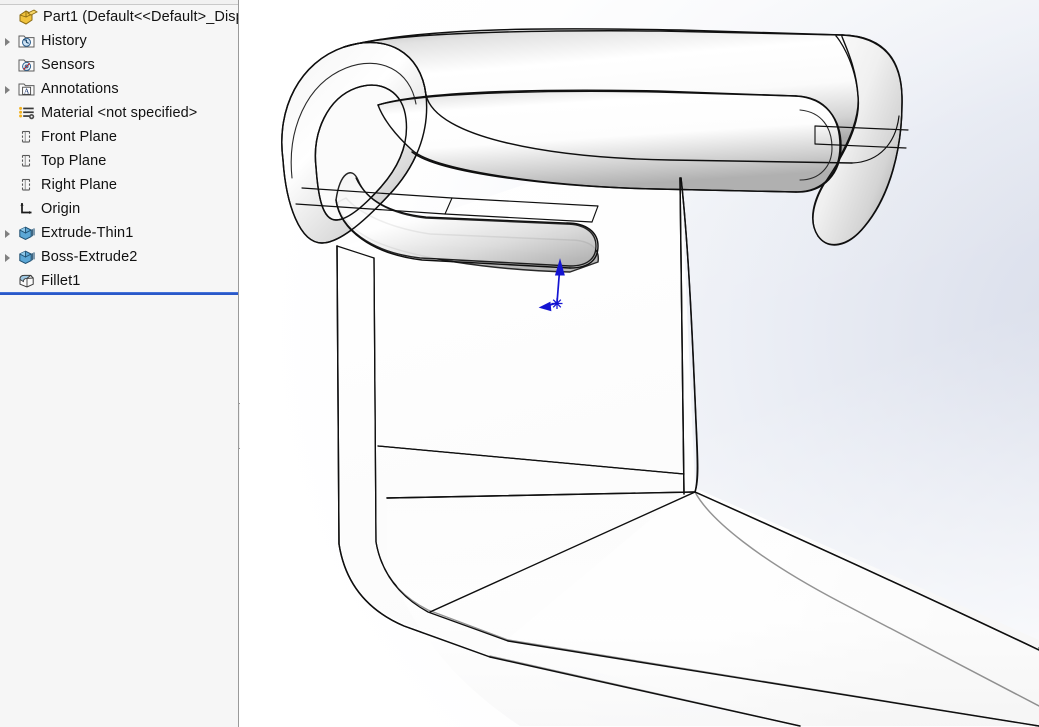 This screenshot has width=1039, height=727. What do you see at coordinates (141, 17) in the screenshot?
I see `tree-item-label: Part1 (Default<<Default>_Disp` at bounding box center [141, 17].